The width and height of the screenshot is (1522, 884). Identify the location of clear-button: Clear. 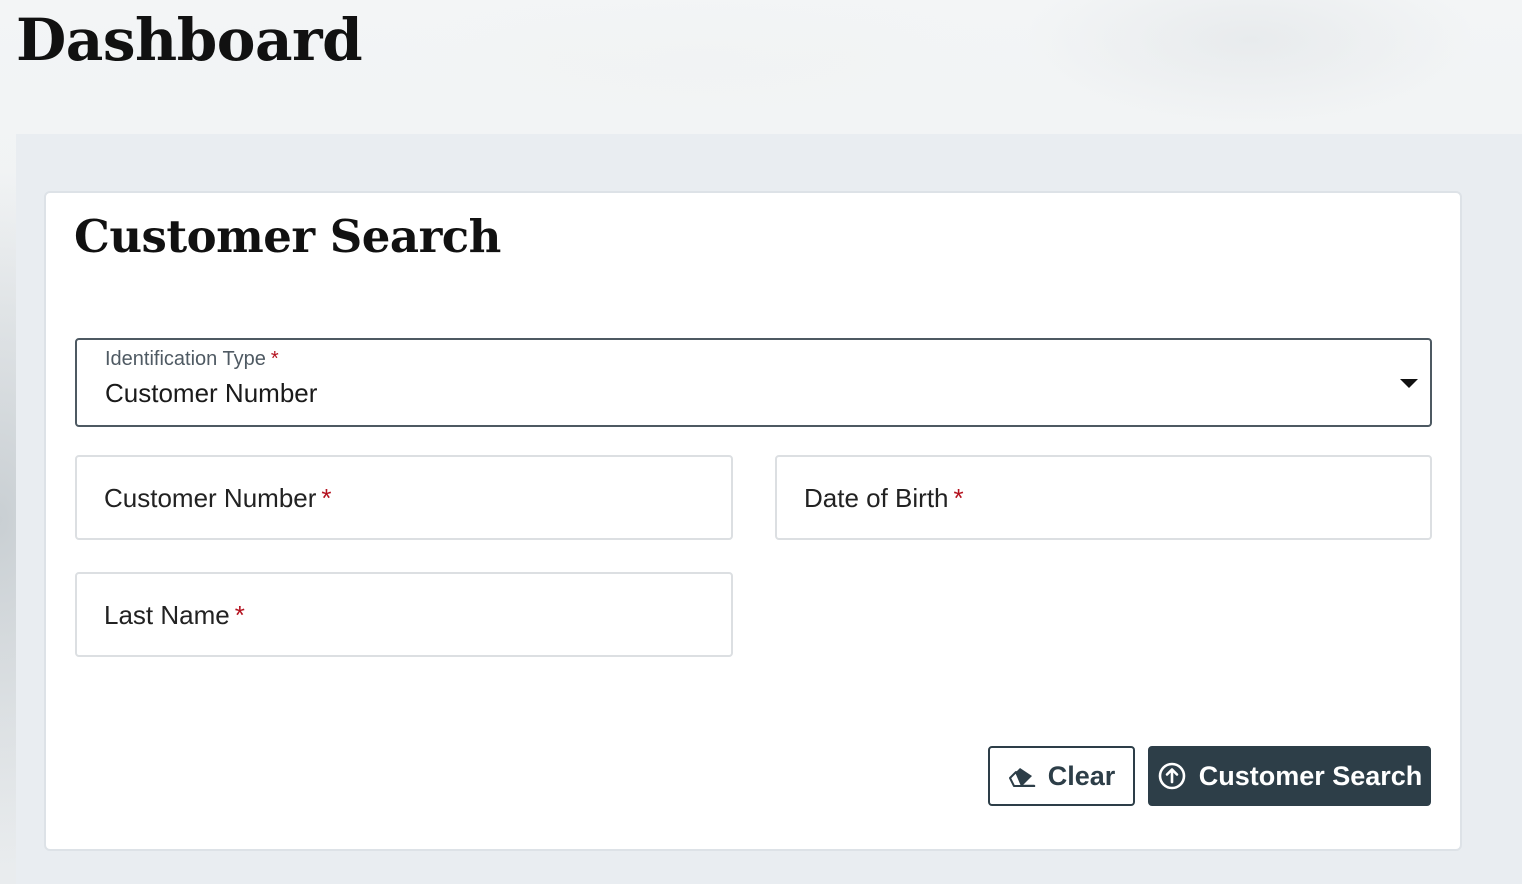
(1061, 776).